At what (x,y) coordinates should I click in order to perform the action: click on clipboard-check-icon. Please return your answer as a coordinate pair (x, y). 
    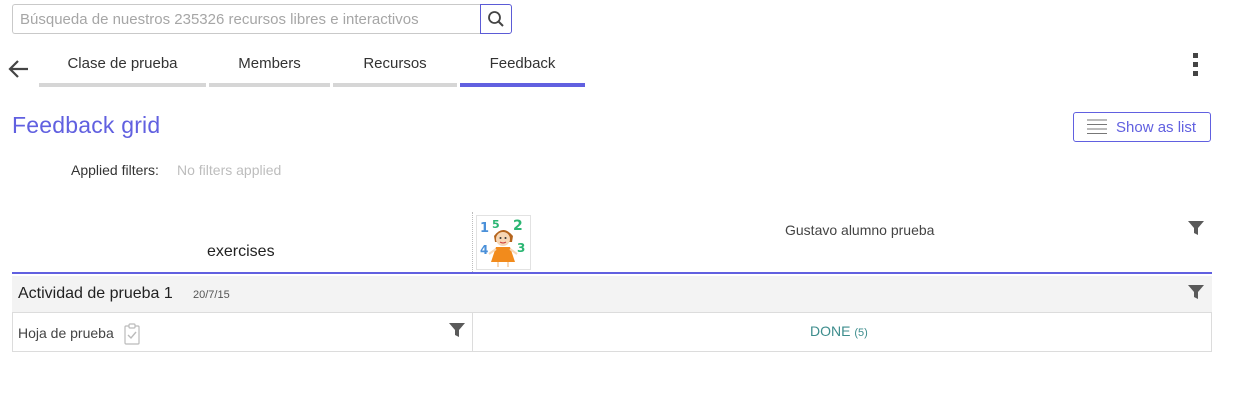
    Looking at the image, I should click on (132, 334).